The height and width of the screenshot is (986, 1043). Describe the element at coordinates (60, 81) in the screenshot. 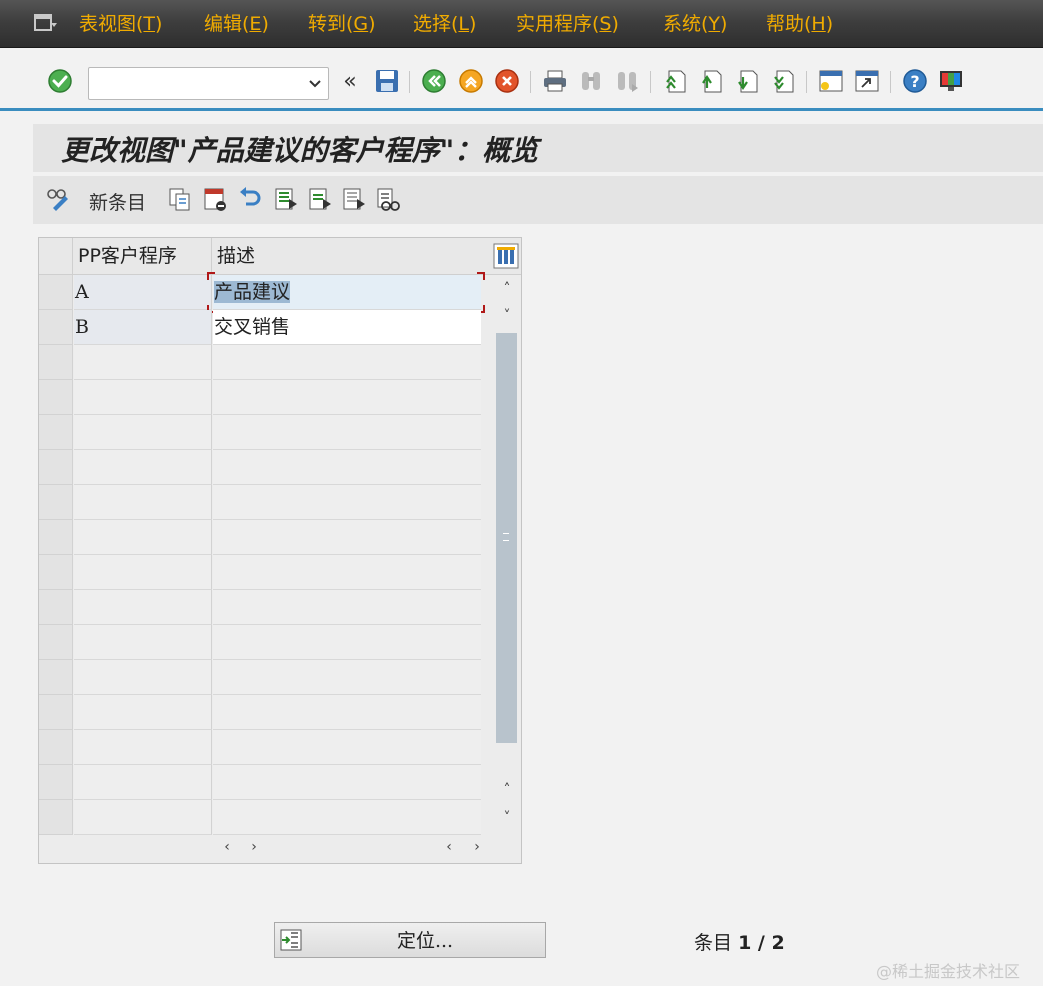

I see `enter-check-icon` at that location.